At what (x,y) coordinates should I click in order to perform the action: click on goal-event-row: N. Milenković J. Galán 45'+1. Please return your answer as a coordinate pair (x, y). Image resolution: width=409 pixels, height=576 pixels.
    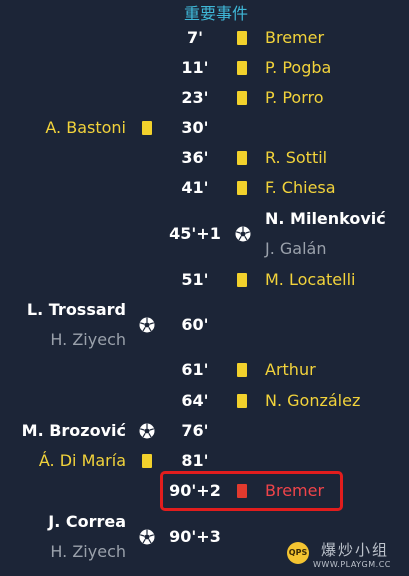
    Looking at the image, I should click on (204, 234).